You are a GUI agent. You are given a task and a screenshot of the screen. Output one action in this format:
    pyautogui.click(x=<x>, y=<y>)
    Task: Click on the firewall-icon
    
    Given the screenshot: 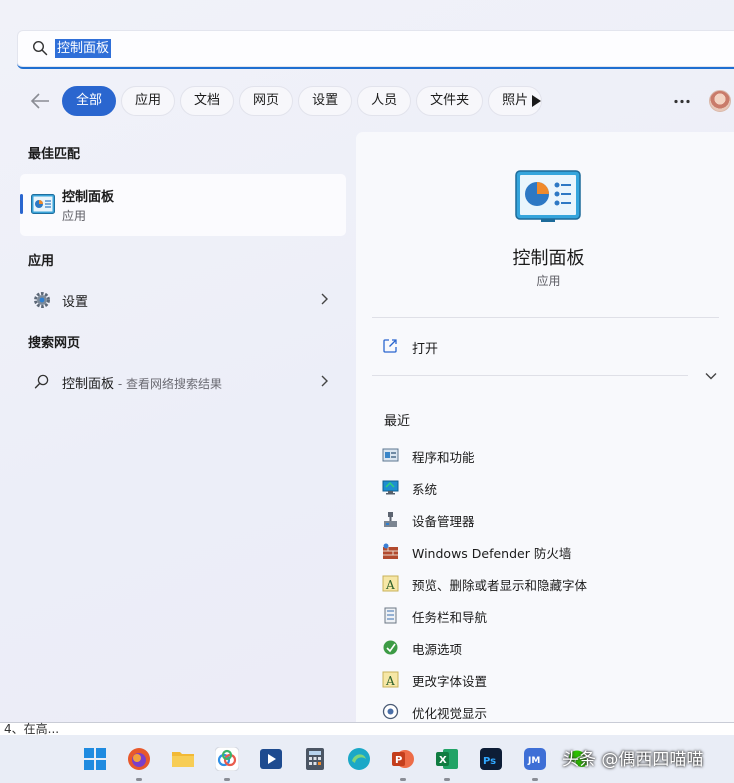 What is the action you would take?
    pyautogui.click(x=390, y=551)
    